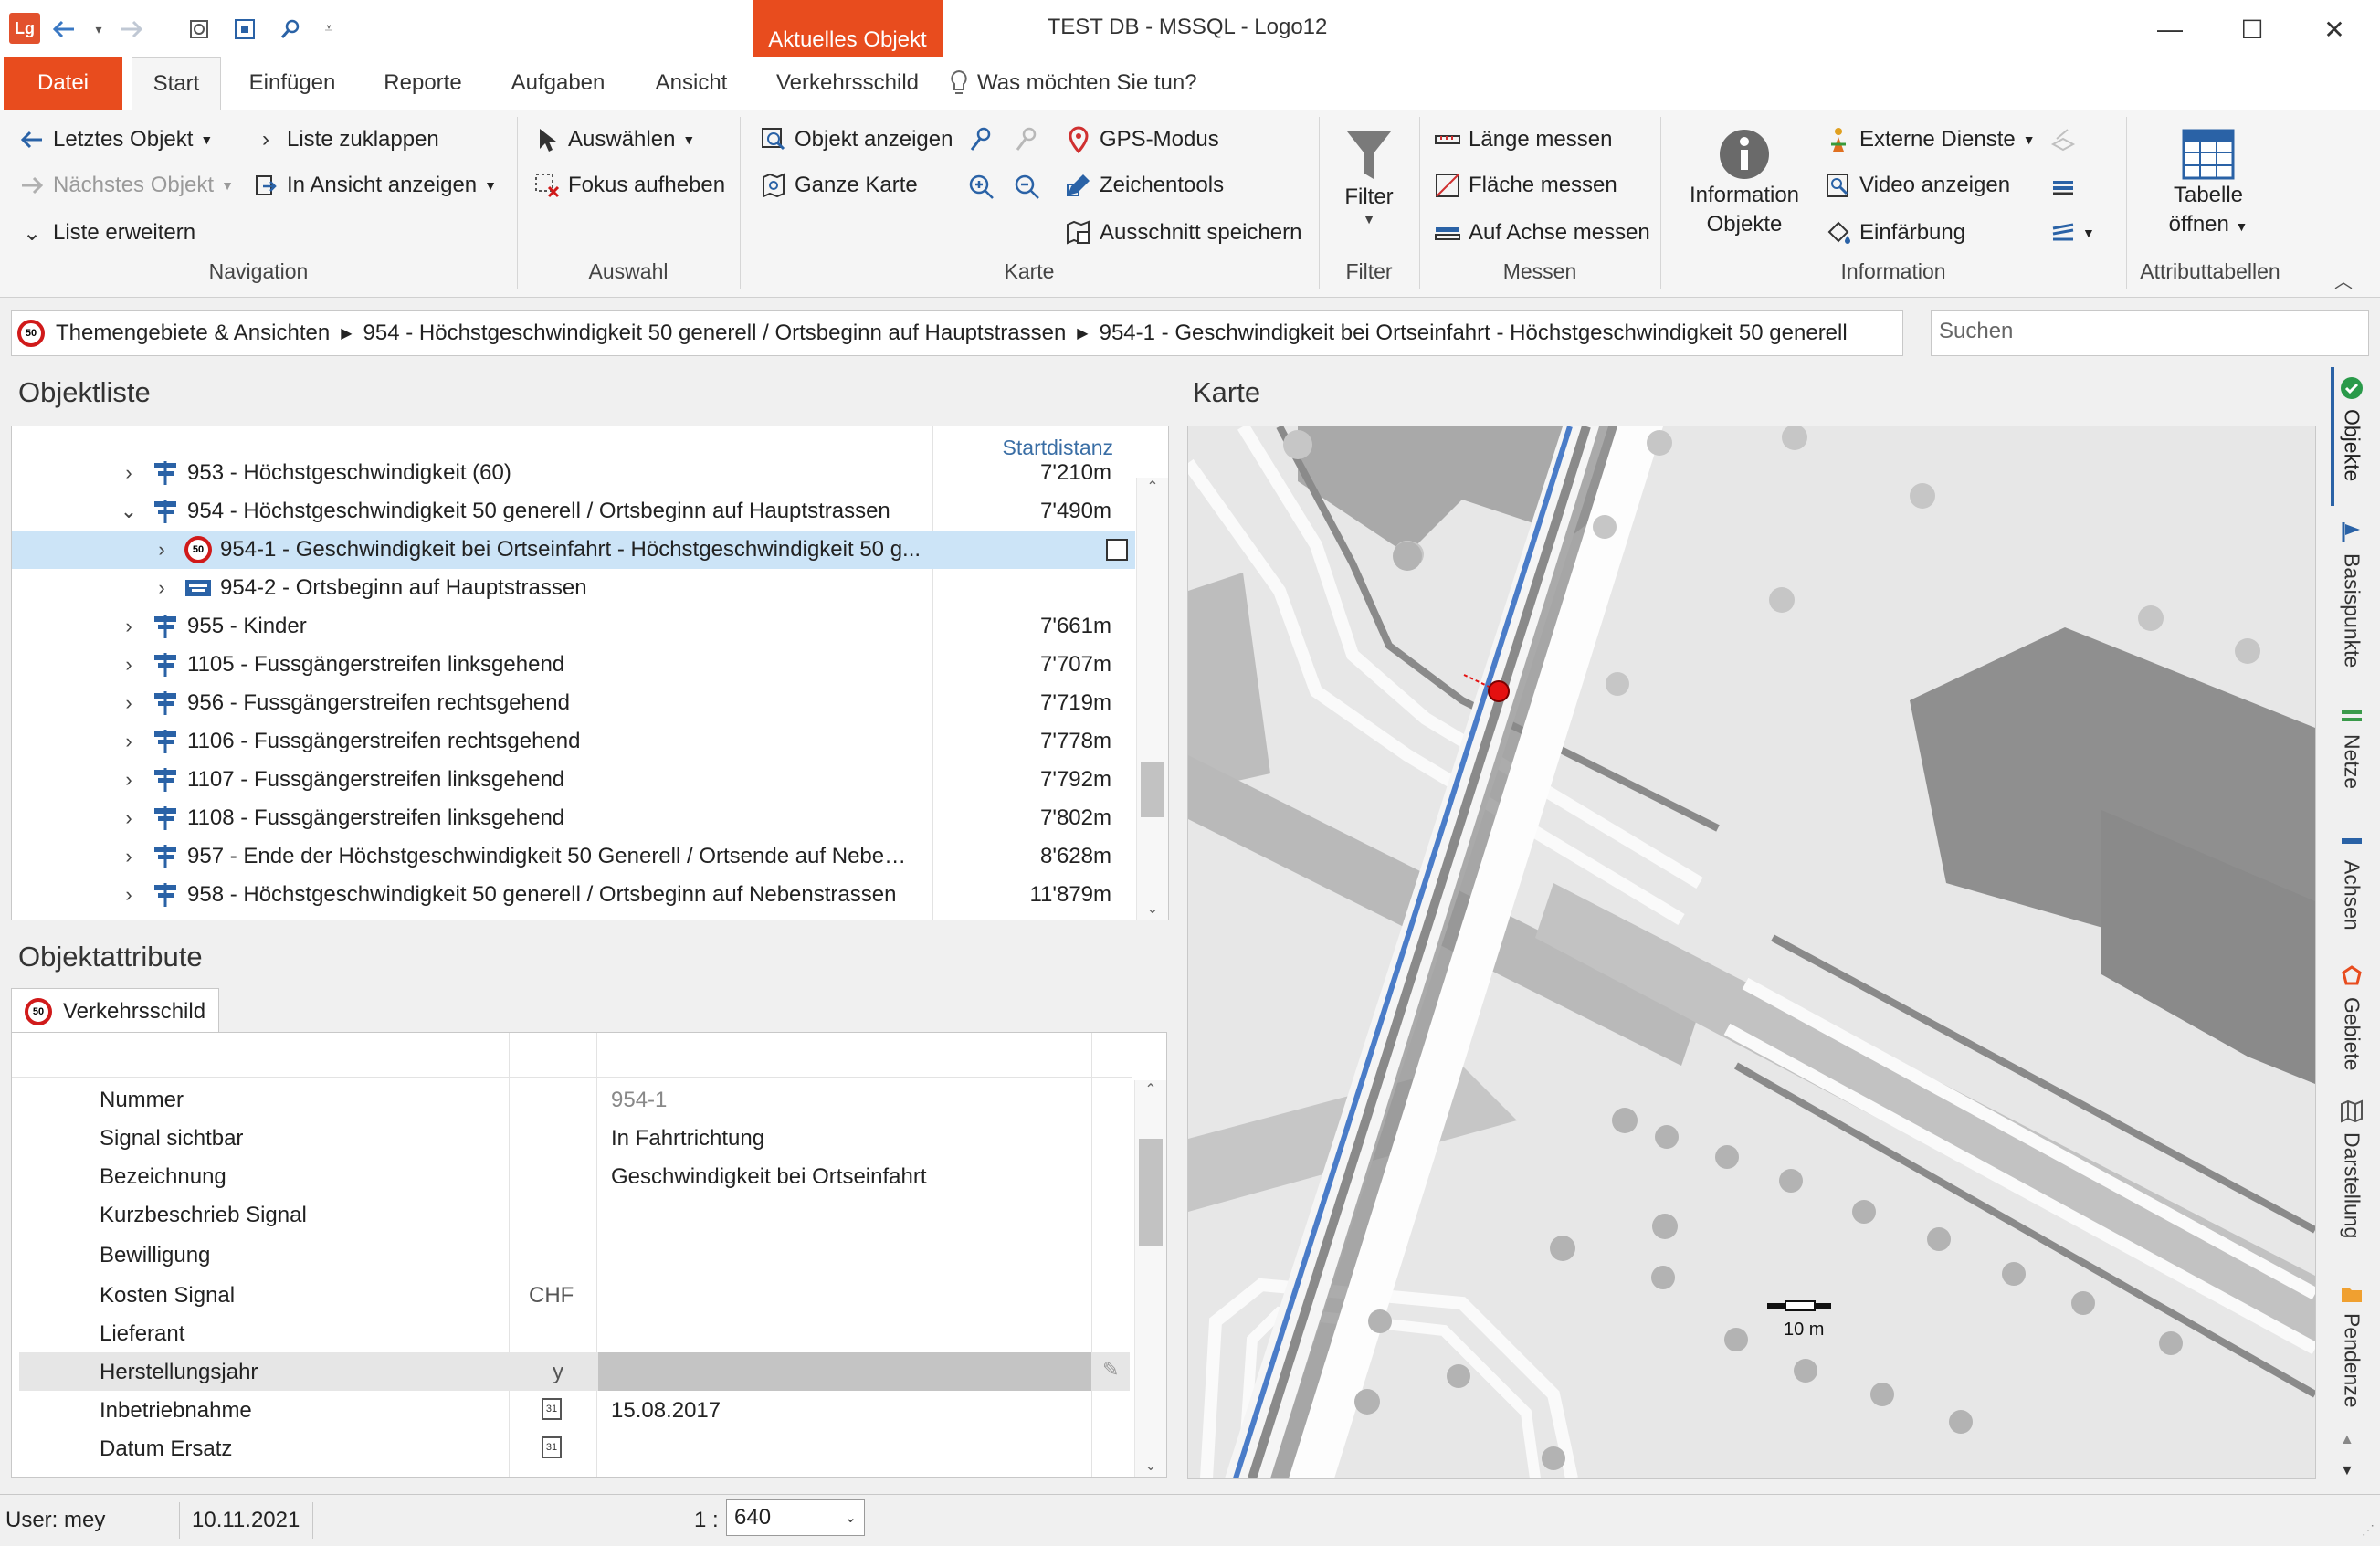 This screenshot has width=2380, height=1546. What do you see at coordinates (64, 29) in the screenshot?
I see `back-arrow-icon` at bounding box center [64, 29].